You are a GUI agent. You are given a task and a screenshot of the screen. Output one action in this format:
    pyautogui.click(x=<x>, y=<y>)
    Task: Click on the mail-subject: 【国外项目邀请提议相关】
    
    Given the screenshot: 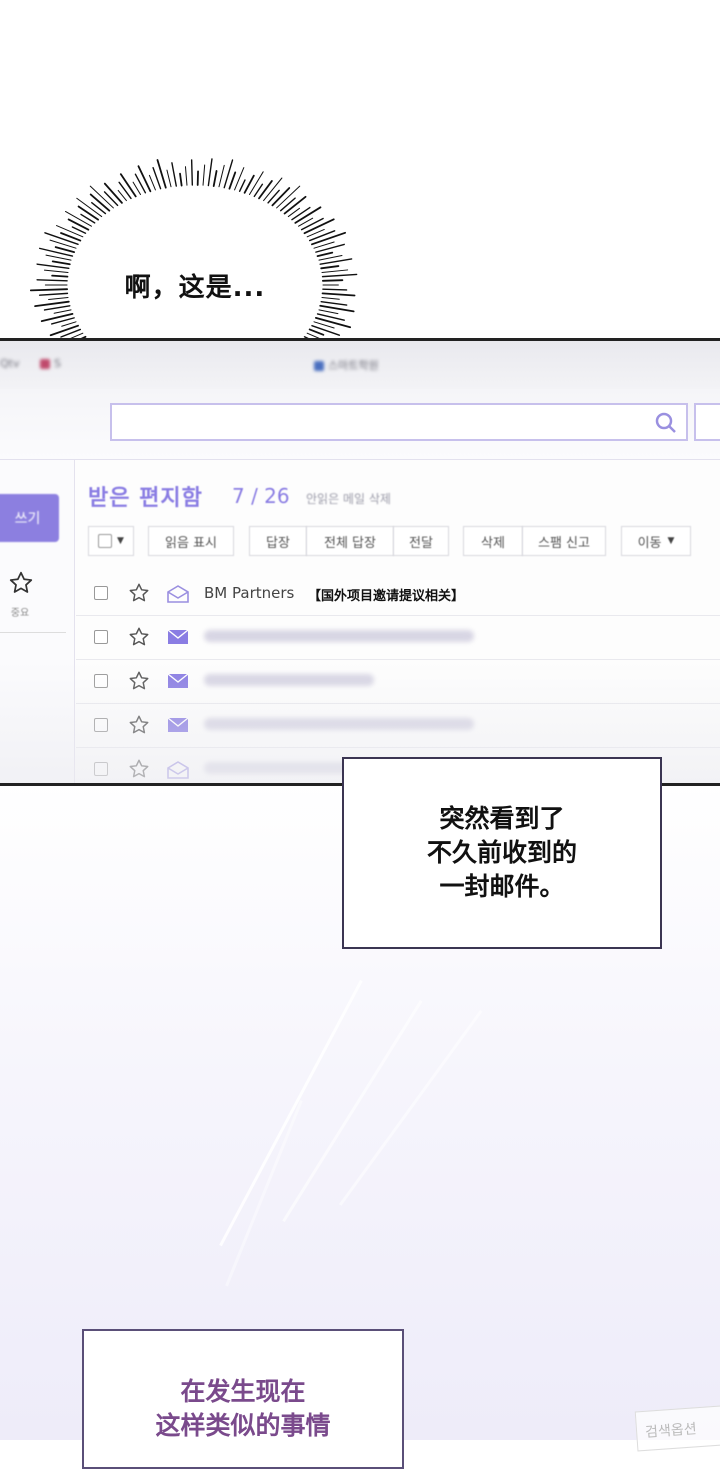 What is the action you would take?
    pyautogui.click(x=386, y=594)
    